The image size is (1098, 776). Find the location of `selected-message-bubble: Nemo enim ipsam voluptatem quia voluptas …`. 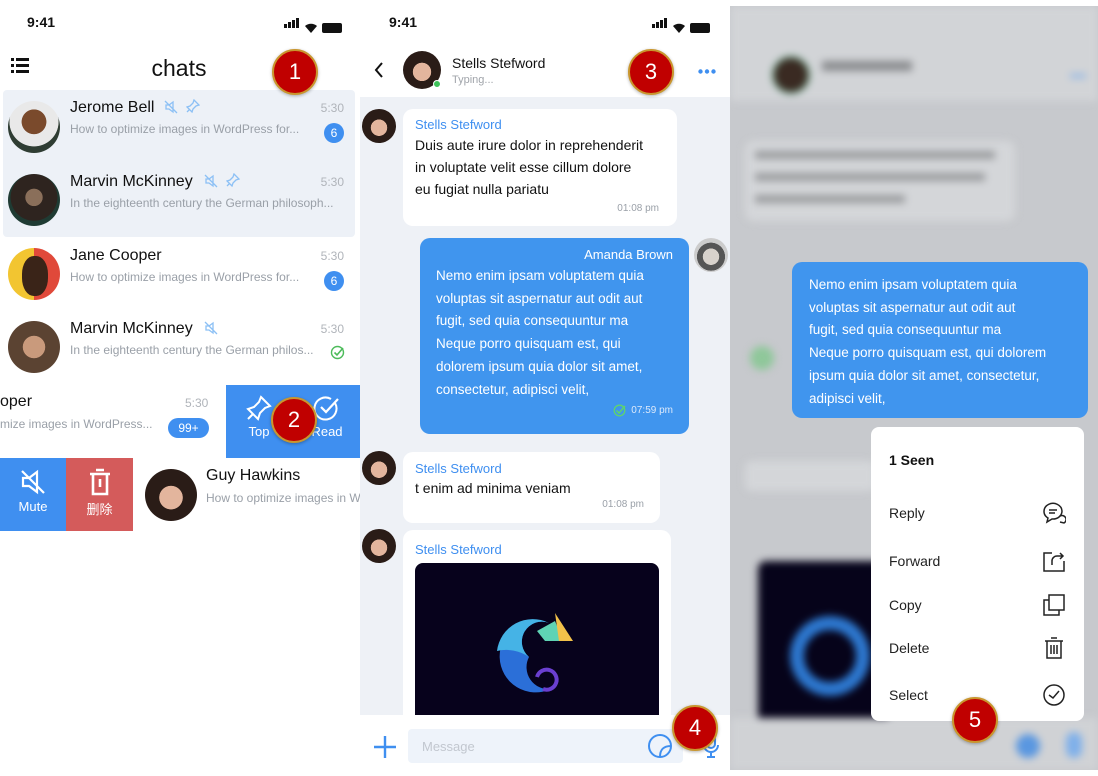

selected-message-bubble: Nemo enim ipsam voluptatem quia voluptas … is located at coordinates (940, 340).